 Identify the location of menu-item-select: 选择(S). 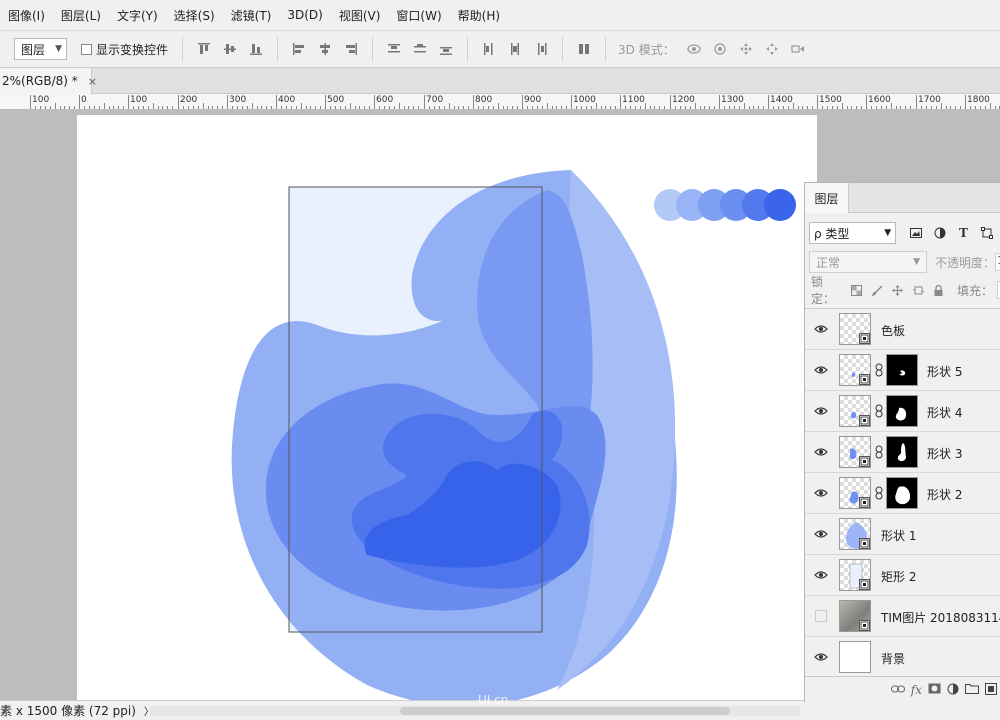
(194, 15).